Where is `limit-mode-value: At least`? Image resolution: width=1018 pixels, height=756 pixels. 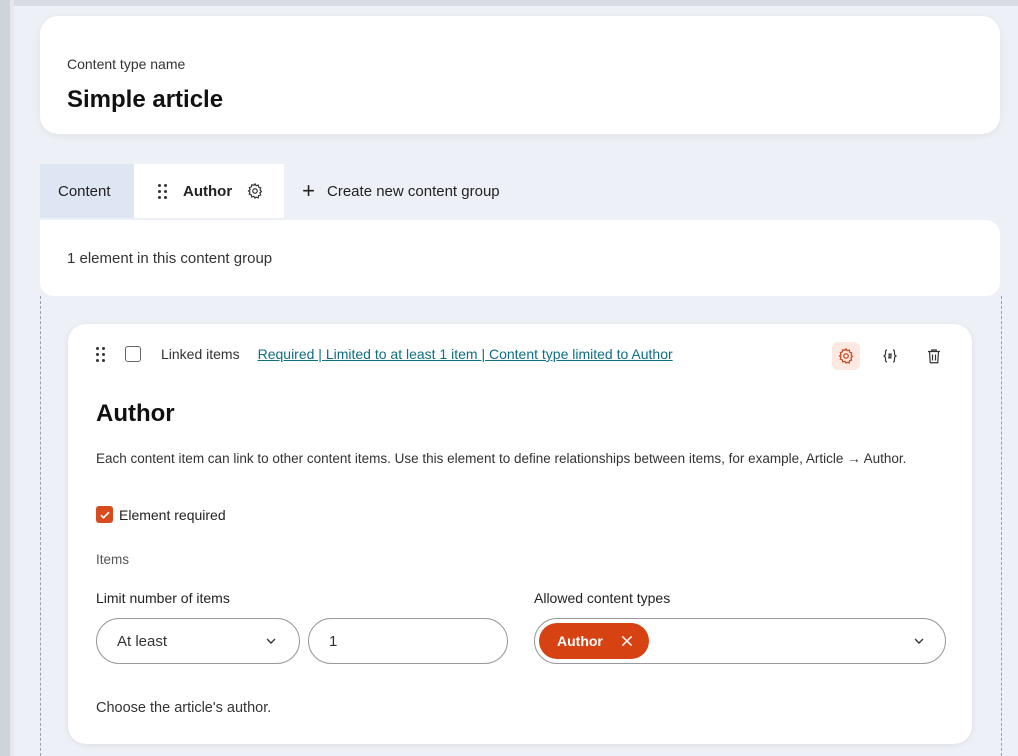
limit-mode-value: At least is located at coordinates (142, 641).